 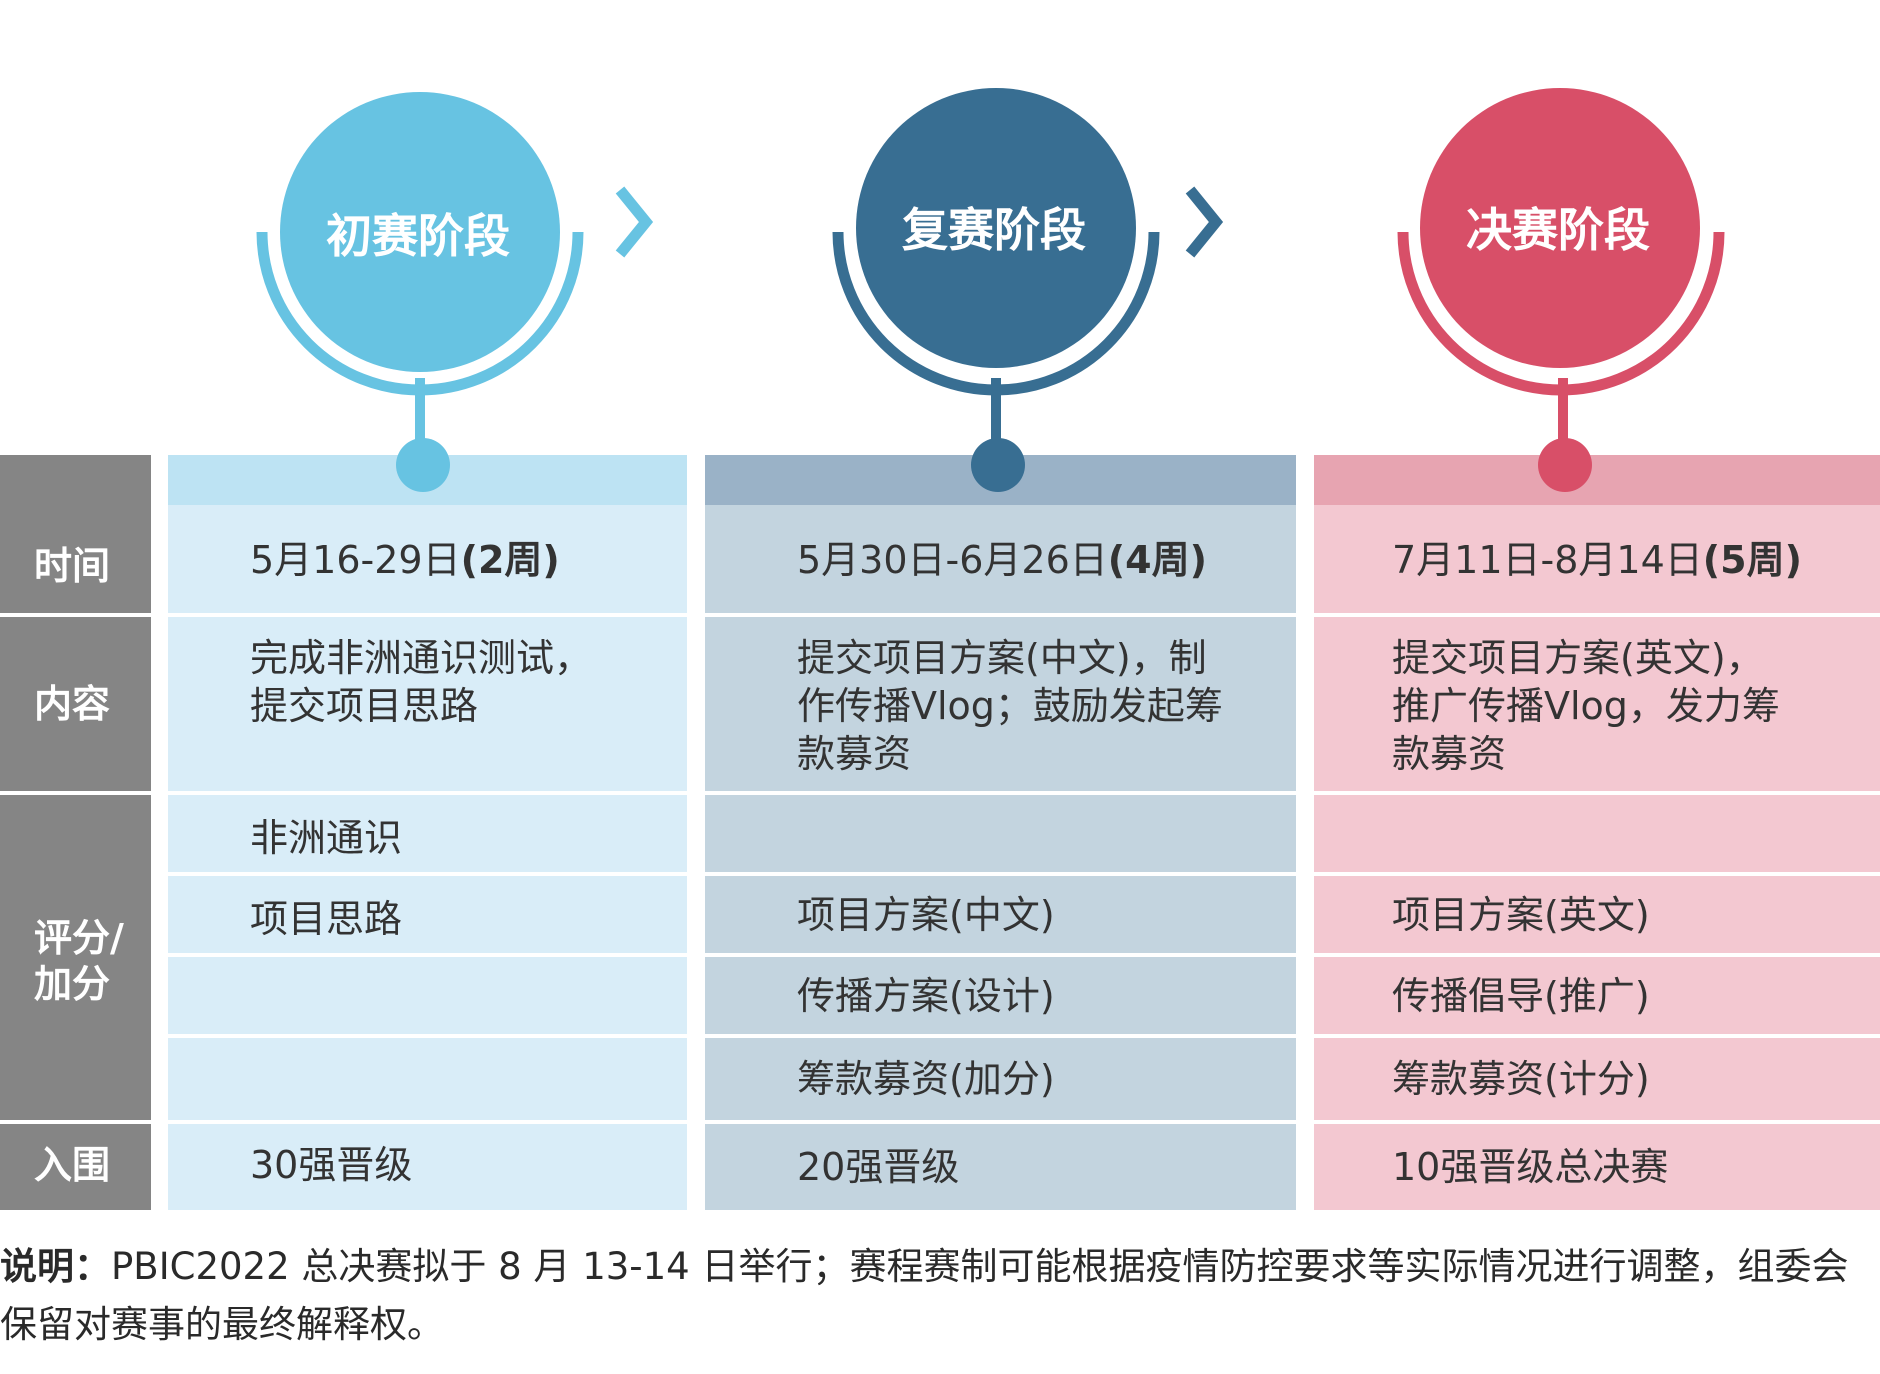 I want to click on stage-2-badge: 复赛阶段, so click(x=996, y=290).